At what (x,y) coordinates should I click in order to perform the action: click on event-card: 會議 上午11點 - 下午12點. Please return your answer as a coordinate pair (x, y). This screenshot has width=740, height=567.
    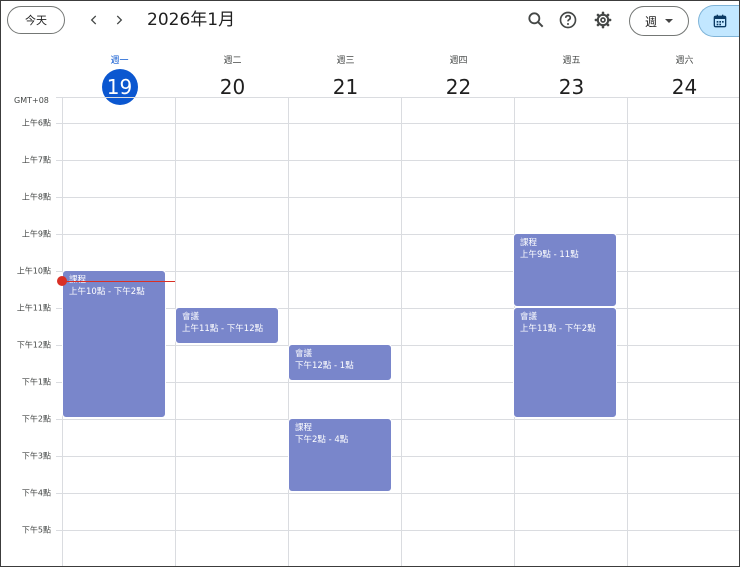
    Looking at the image, I should click on (227, 325).